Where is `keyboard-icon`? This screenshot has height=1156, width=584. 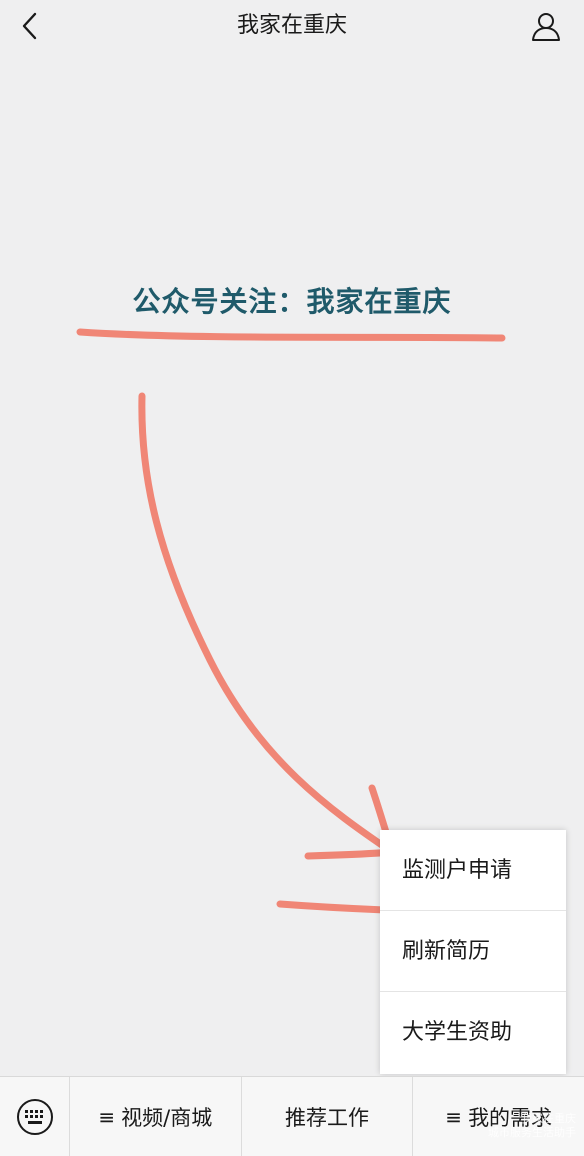
keyboard-icon is located at coordinates (34, 1116).